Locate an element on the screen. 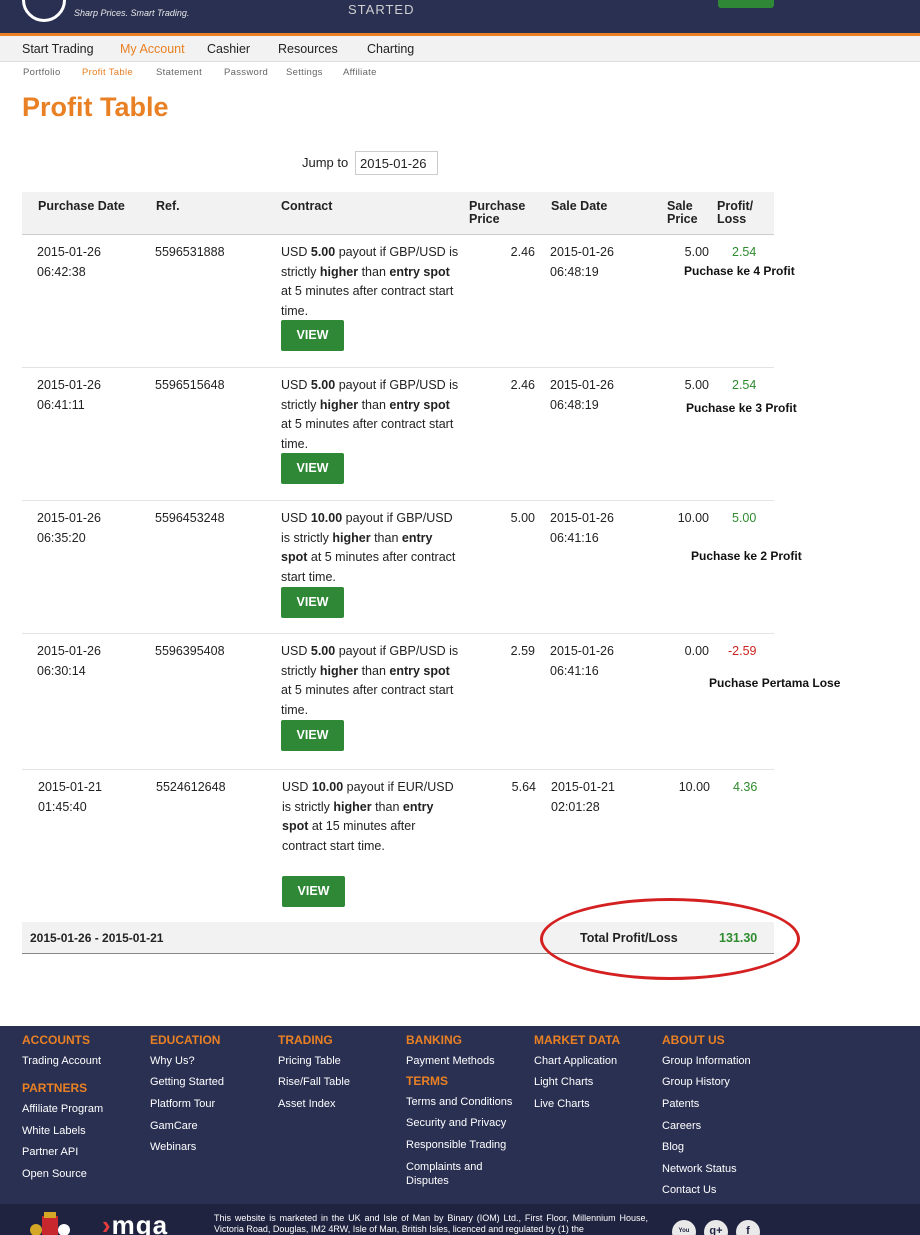 This screenshot has width=920, height=1235. purchase-date: 2015-01-26 06:30:14 is located at coordinates (69, 661).